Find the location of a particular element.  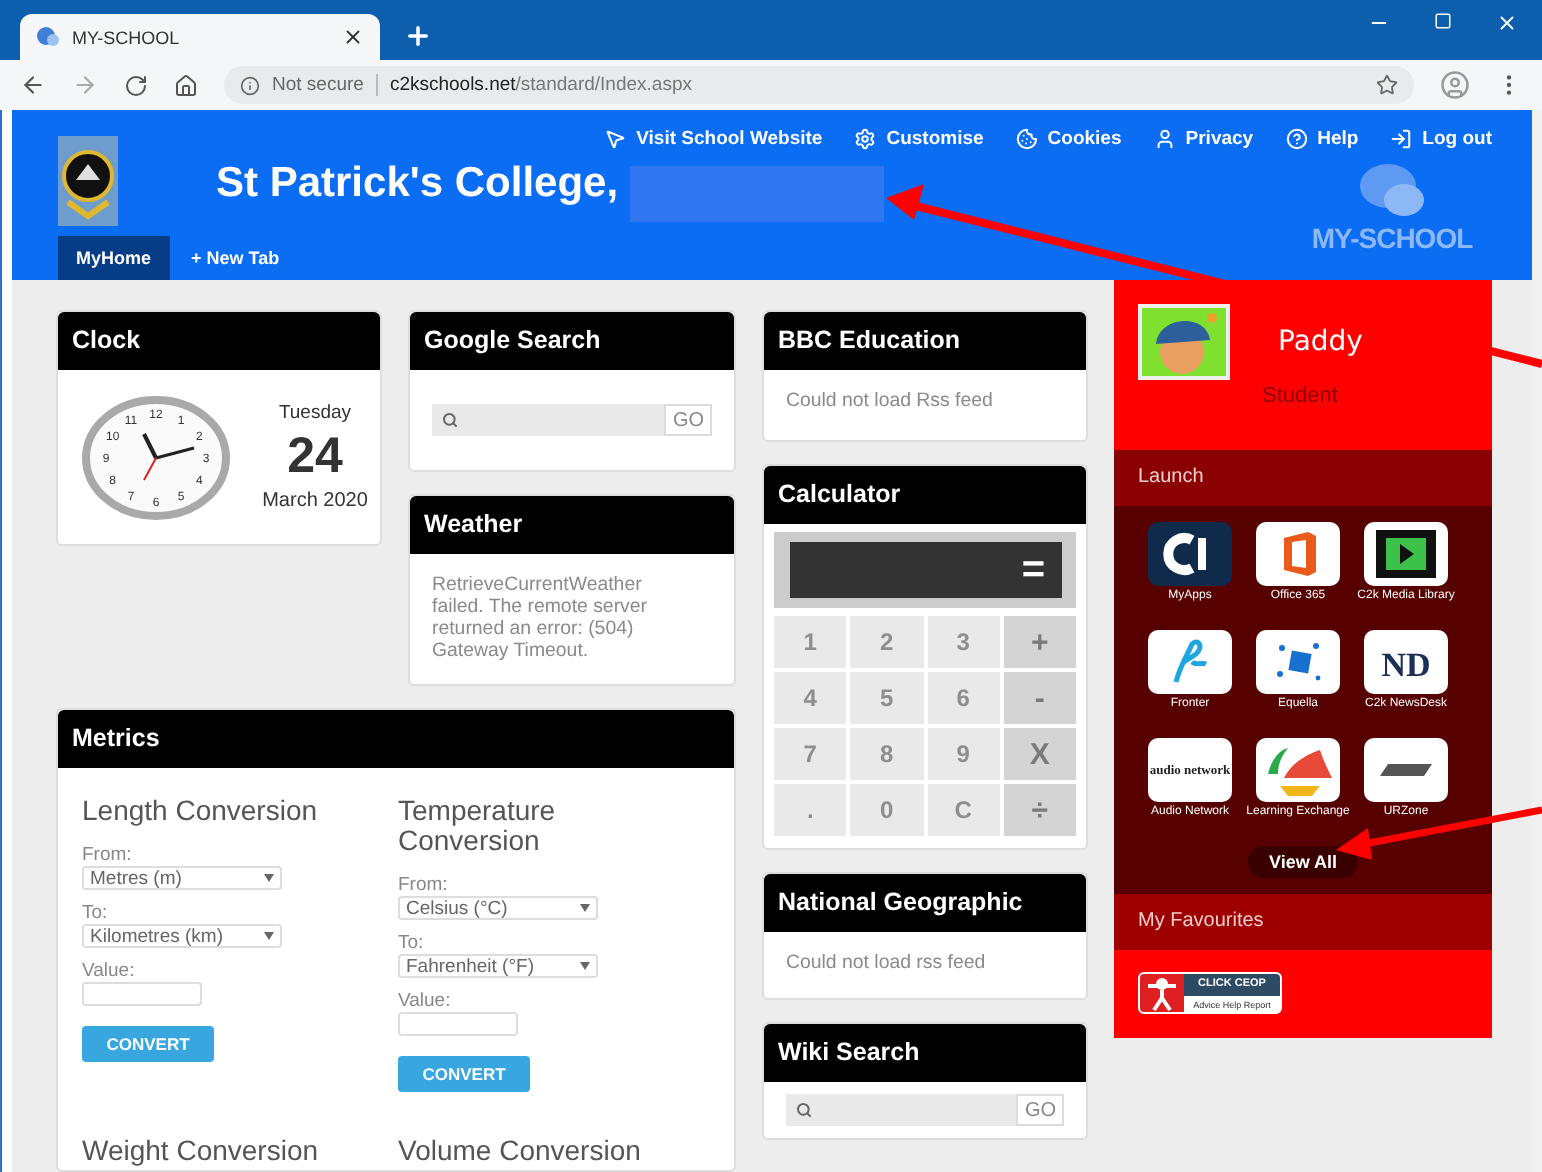

weekday-label: Tuesday is located at coordinates (315, 413).